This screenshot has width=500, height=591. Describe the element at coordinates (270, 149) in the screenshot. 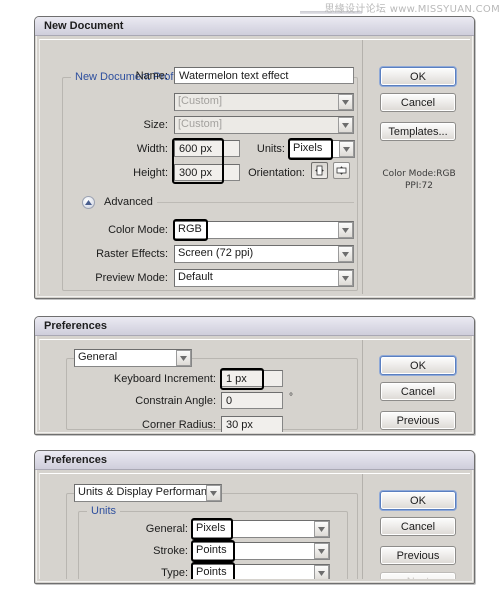

I see `units-label: Units:` at that location.